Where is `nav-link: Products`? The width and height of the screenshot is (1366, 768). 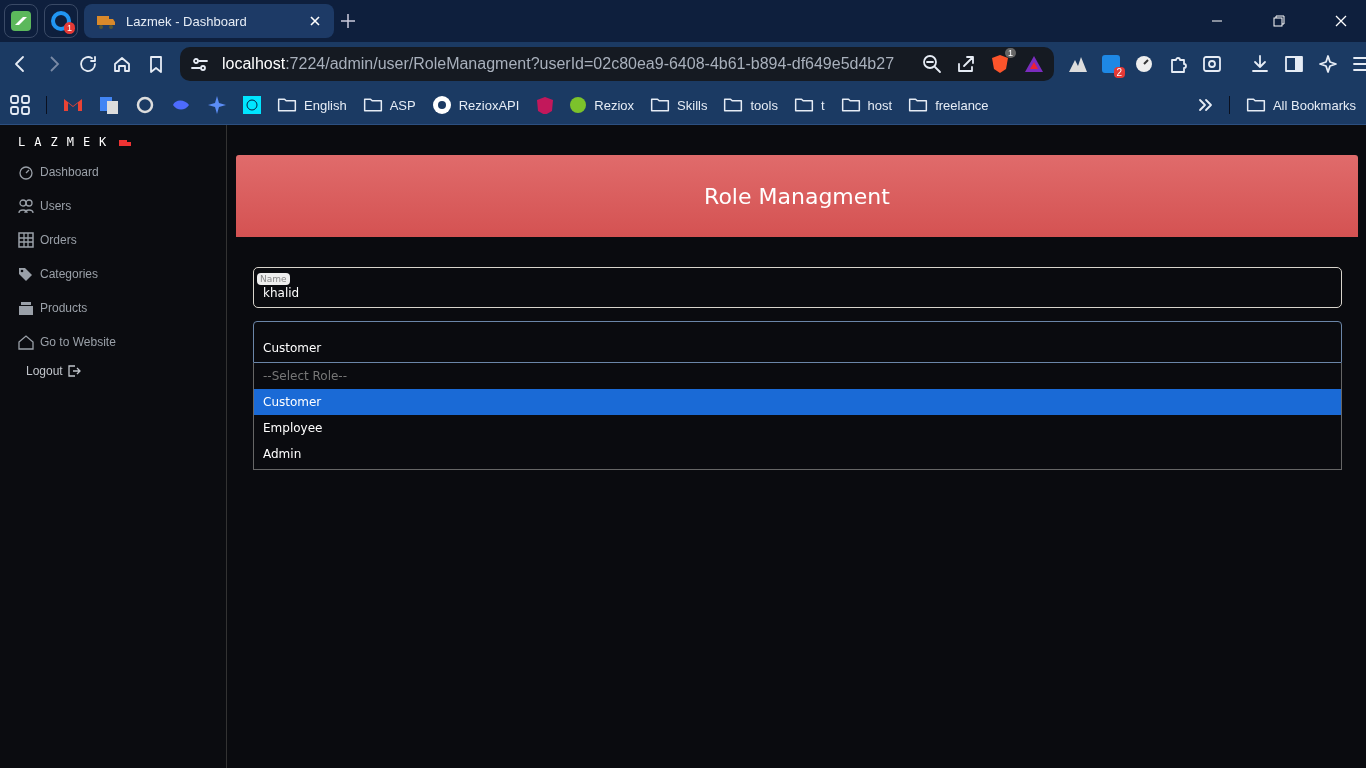 nav-link: Products is located at coordinates (122, 308).